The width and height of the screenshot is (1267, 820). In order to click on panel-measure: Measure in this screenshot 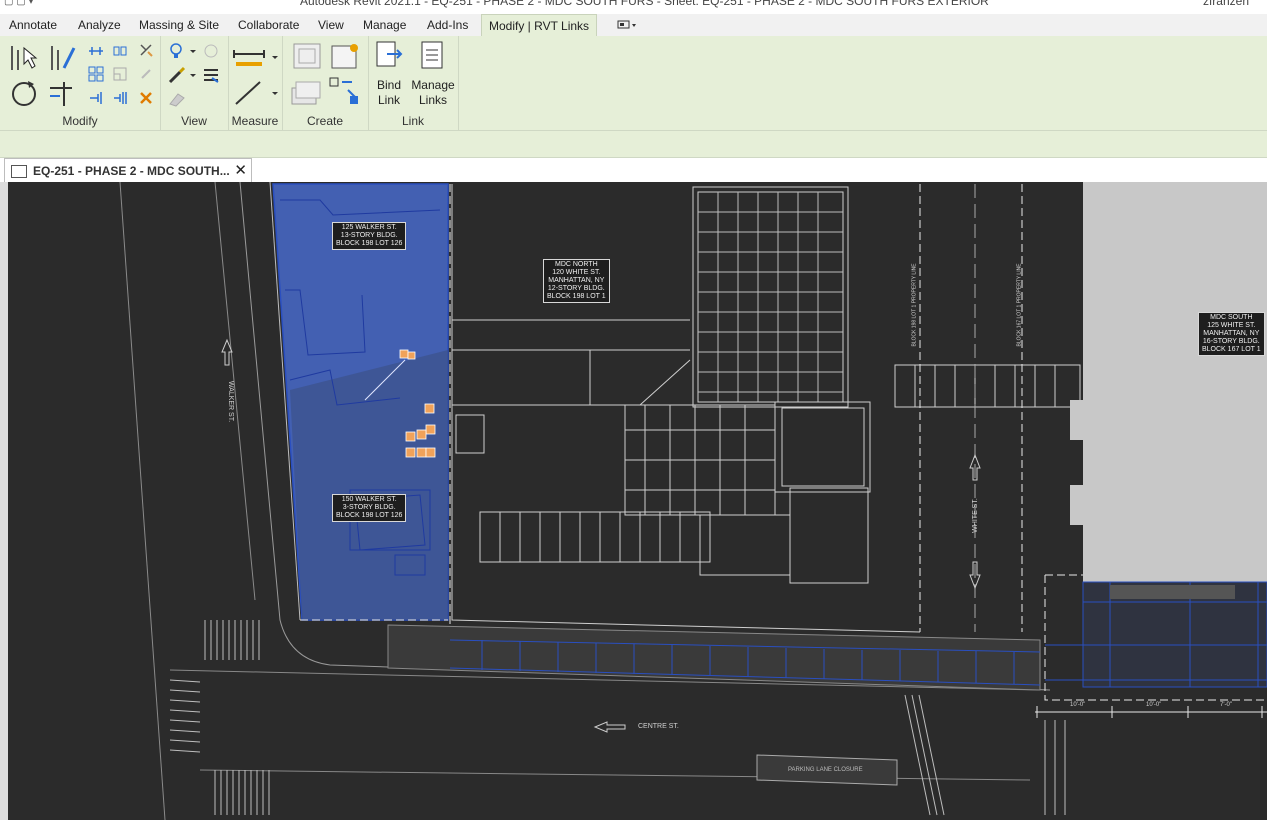, I will do `click(255, 83)`.